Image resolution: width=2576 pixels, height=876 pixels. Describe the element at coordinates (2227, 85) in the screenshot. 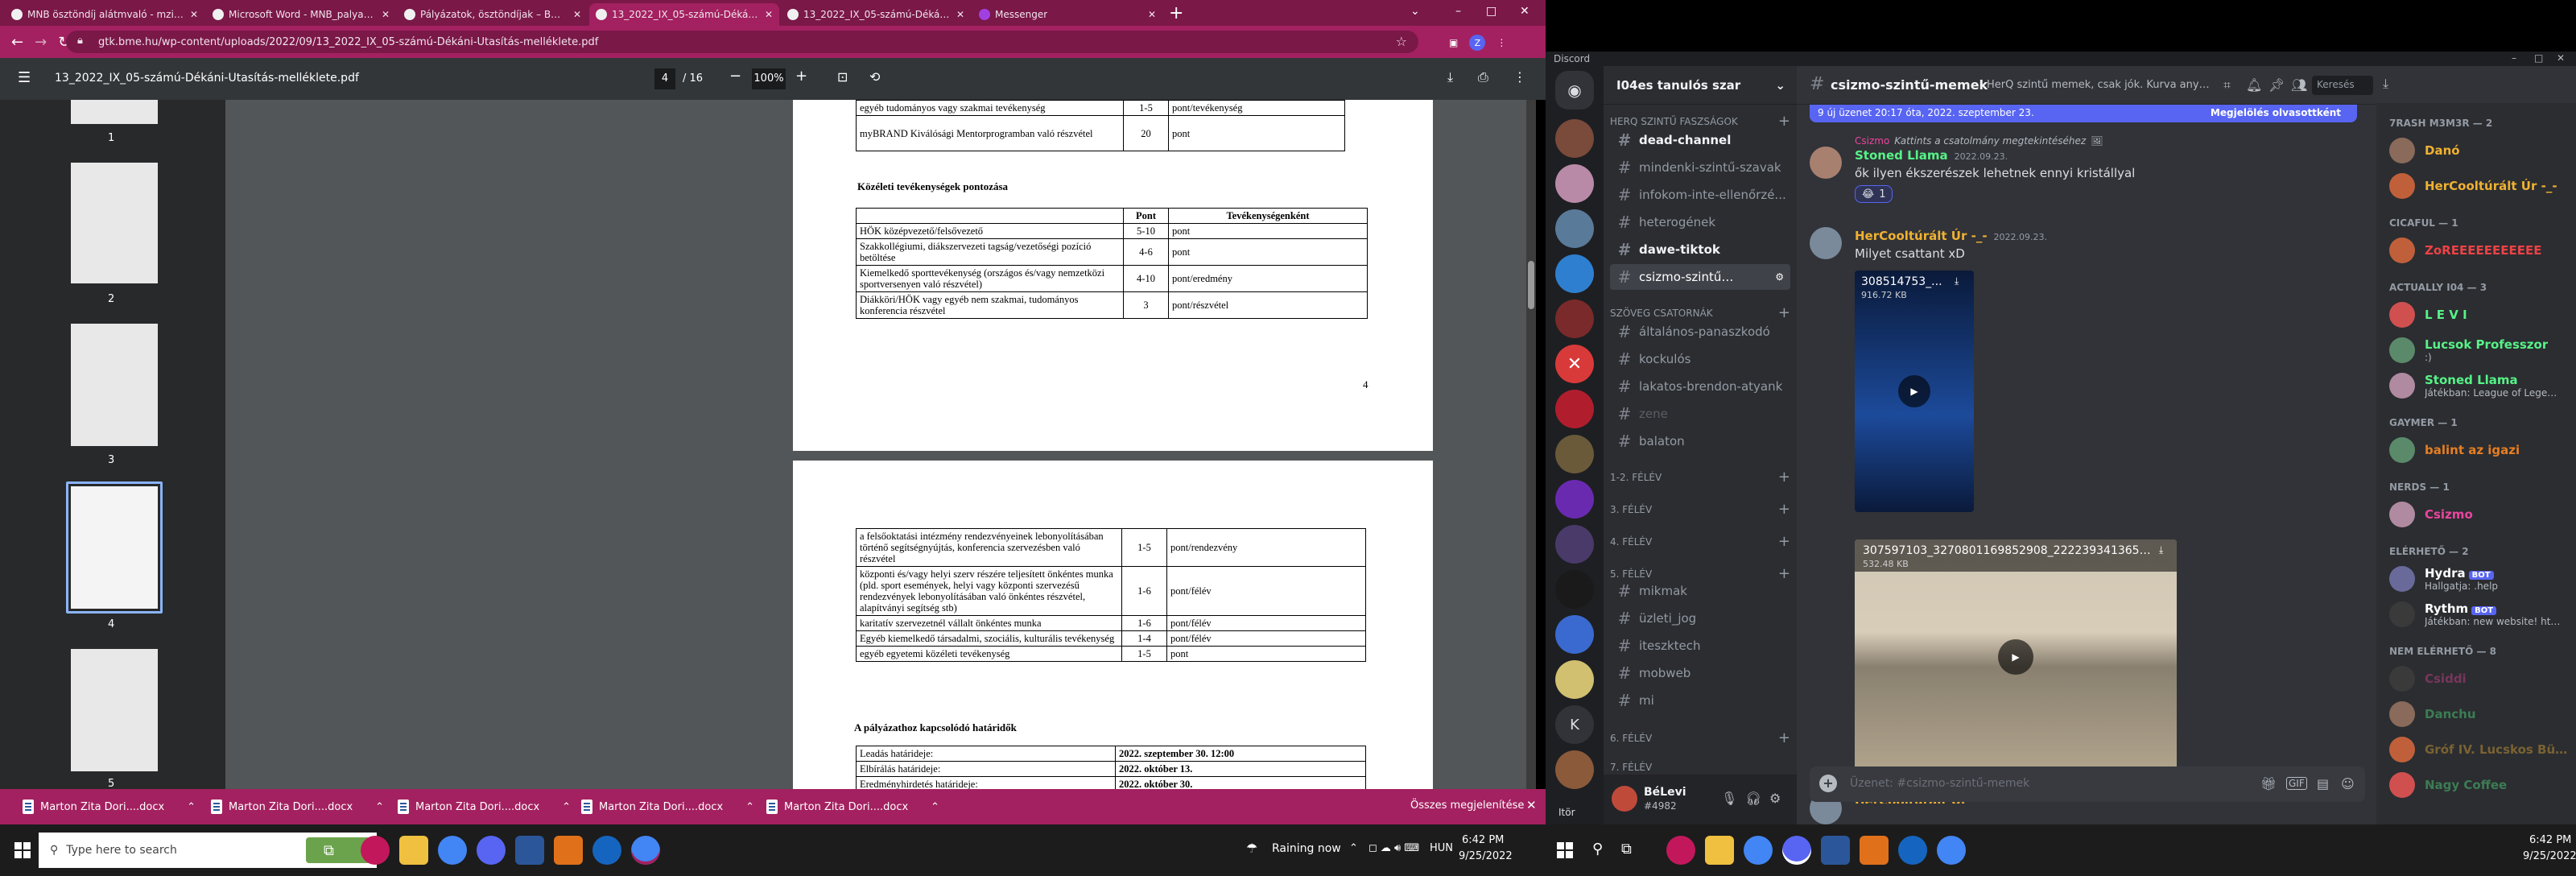

I see `threads-icon: ⌗` at that location.